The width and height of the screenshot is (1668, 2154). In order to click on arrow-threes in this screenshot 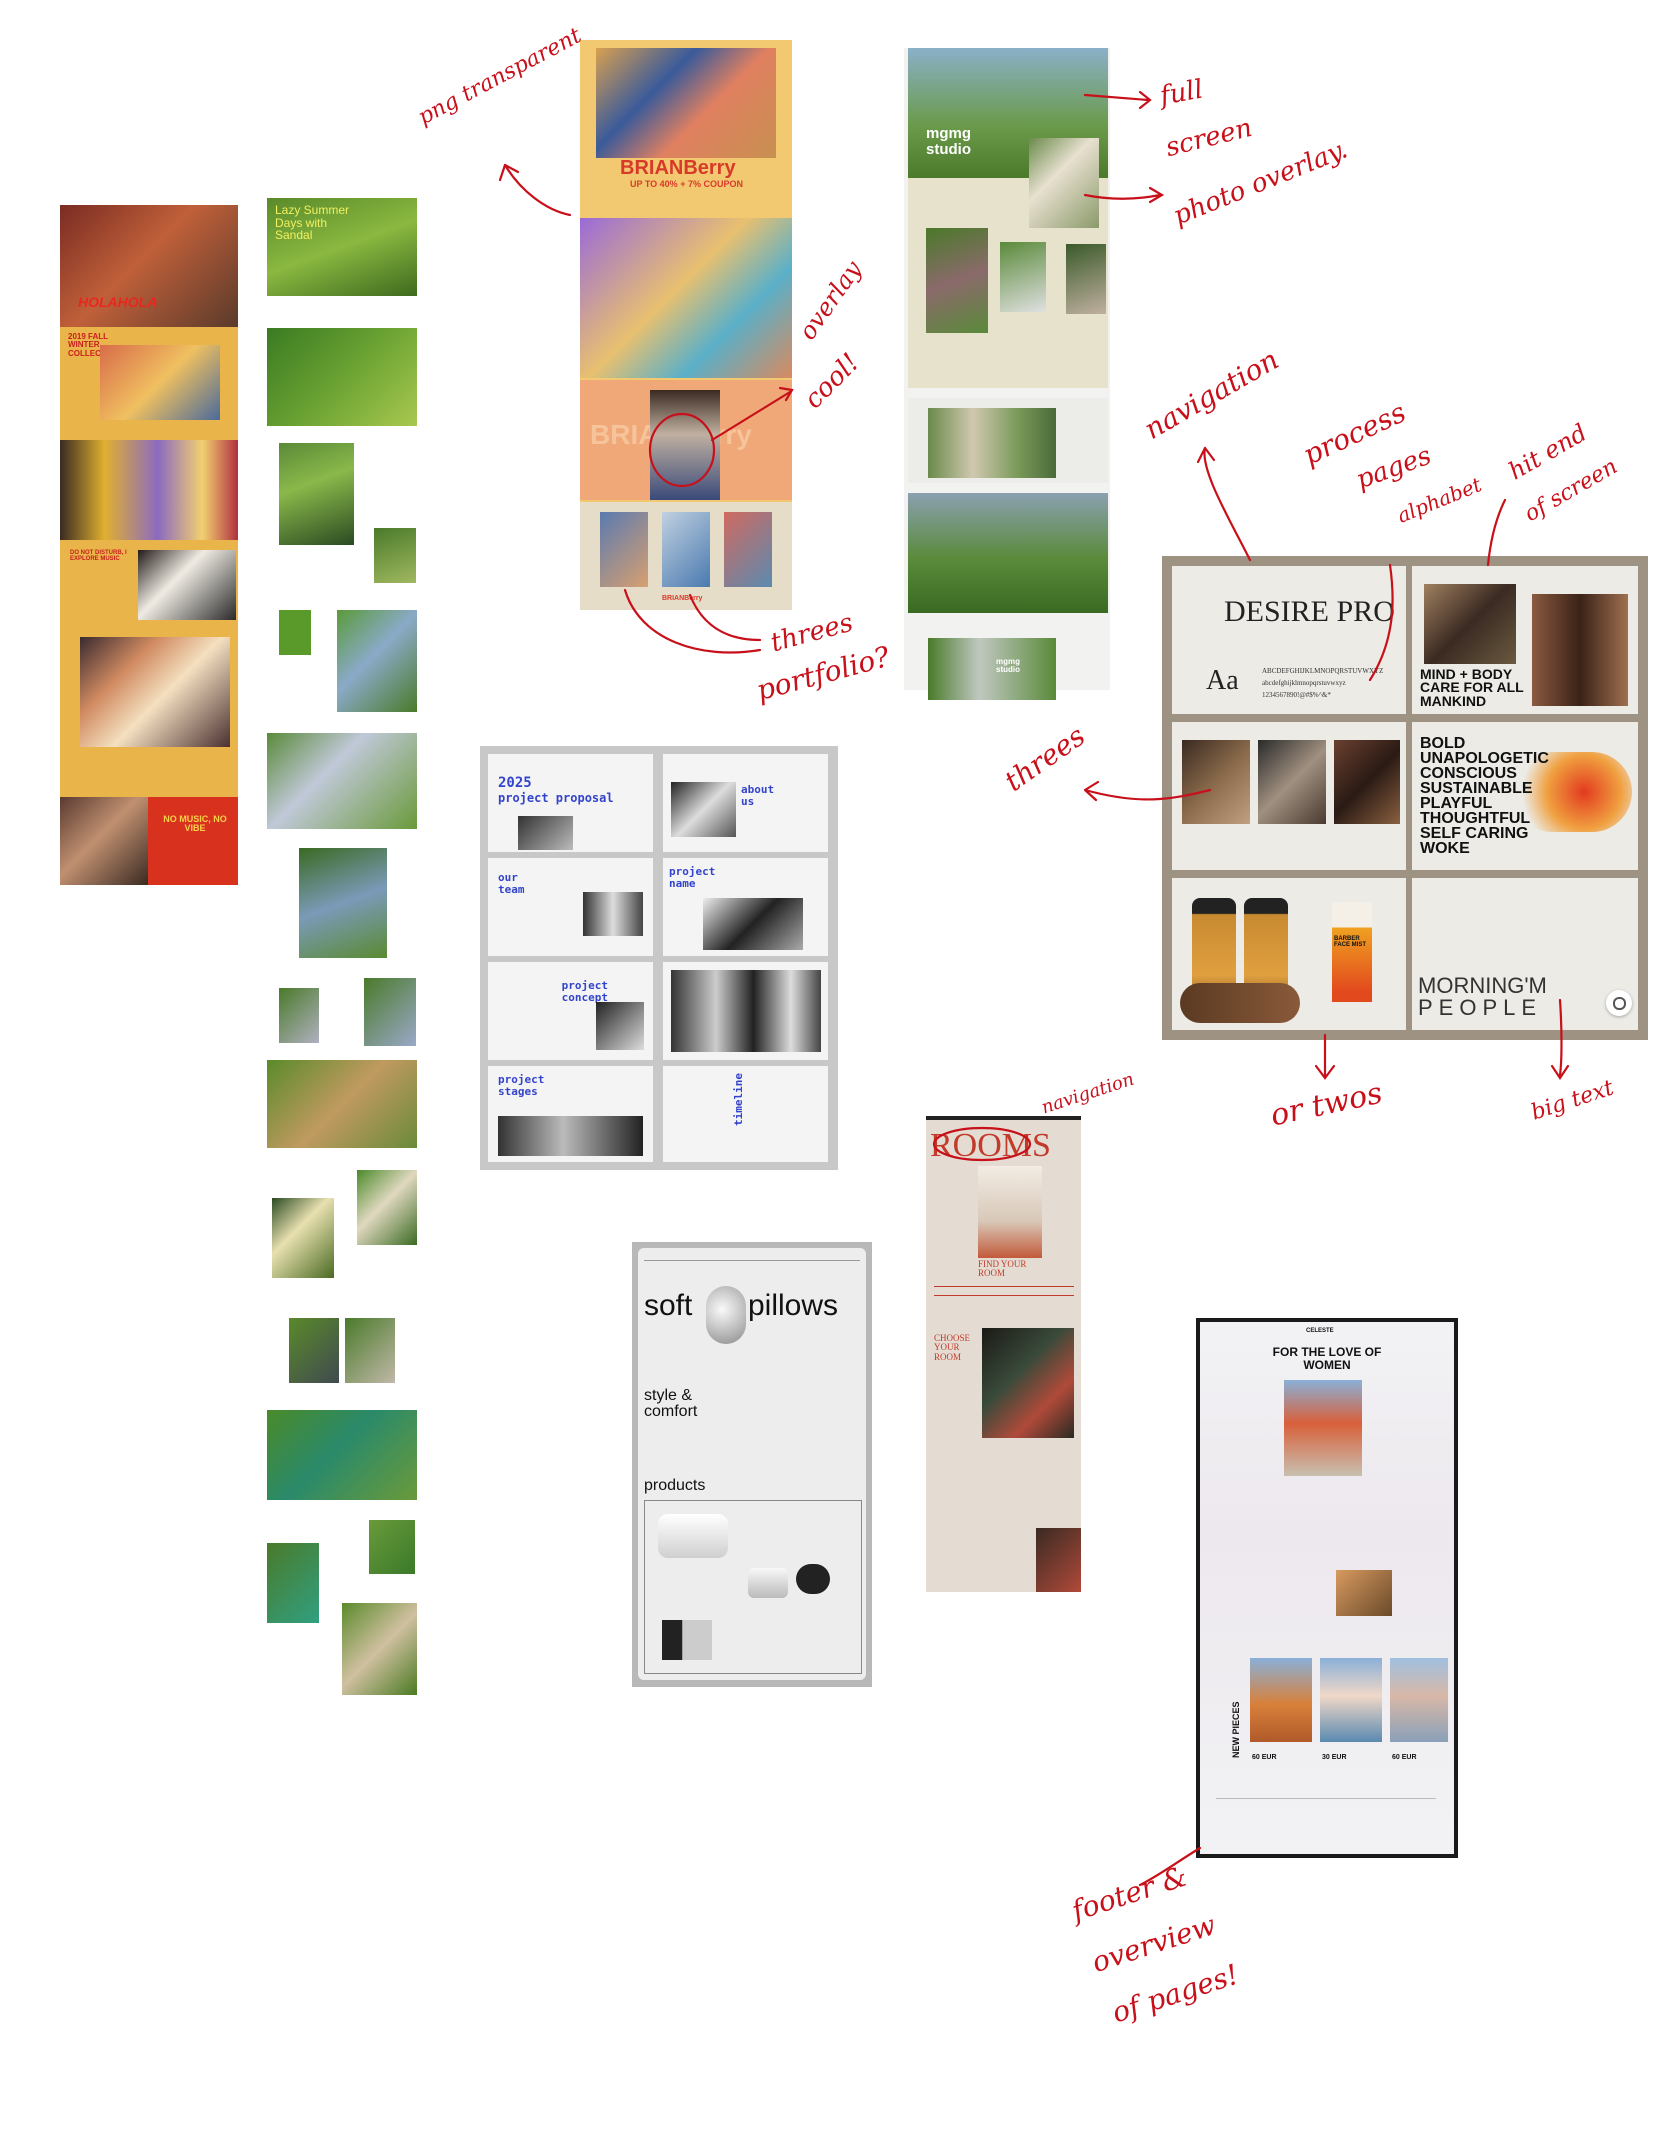, I will do `click(1147, 791)`.